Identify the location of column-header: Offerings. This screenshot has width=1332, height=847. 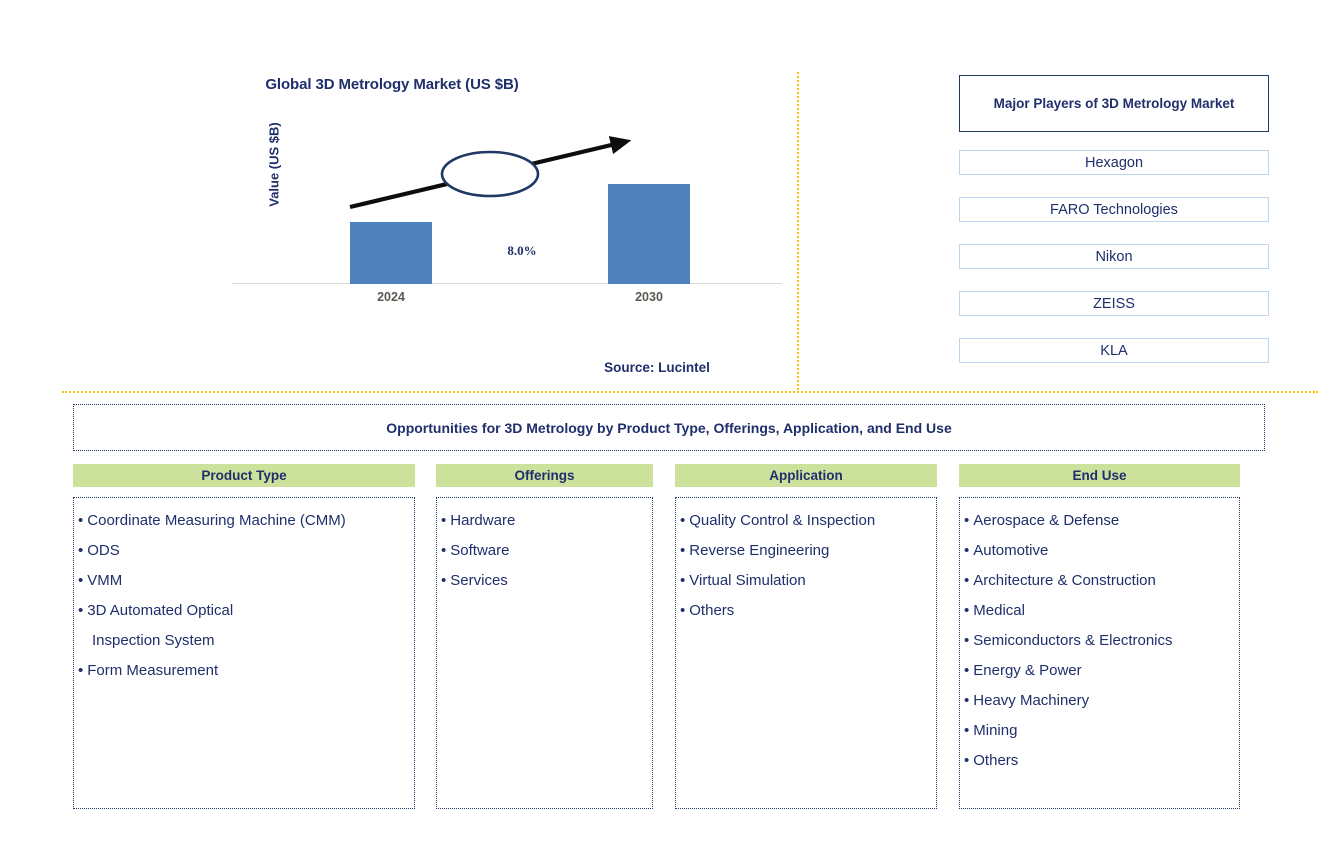
(544, 475).